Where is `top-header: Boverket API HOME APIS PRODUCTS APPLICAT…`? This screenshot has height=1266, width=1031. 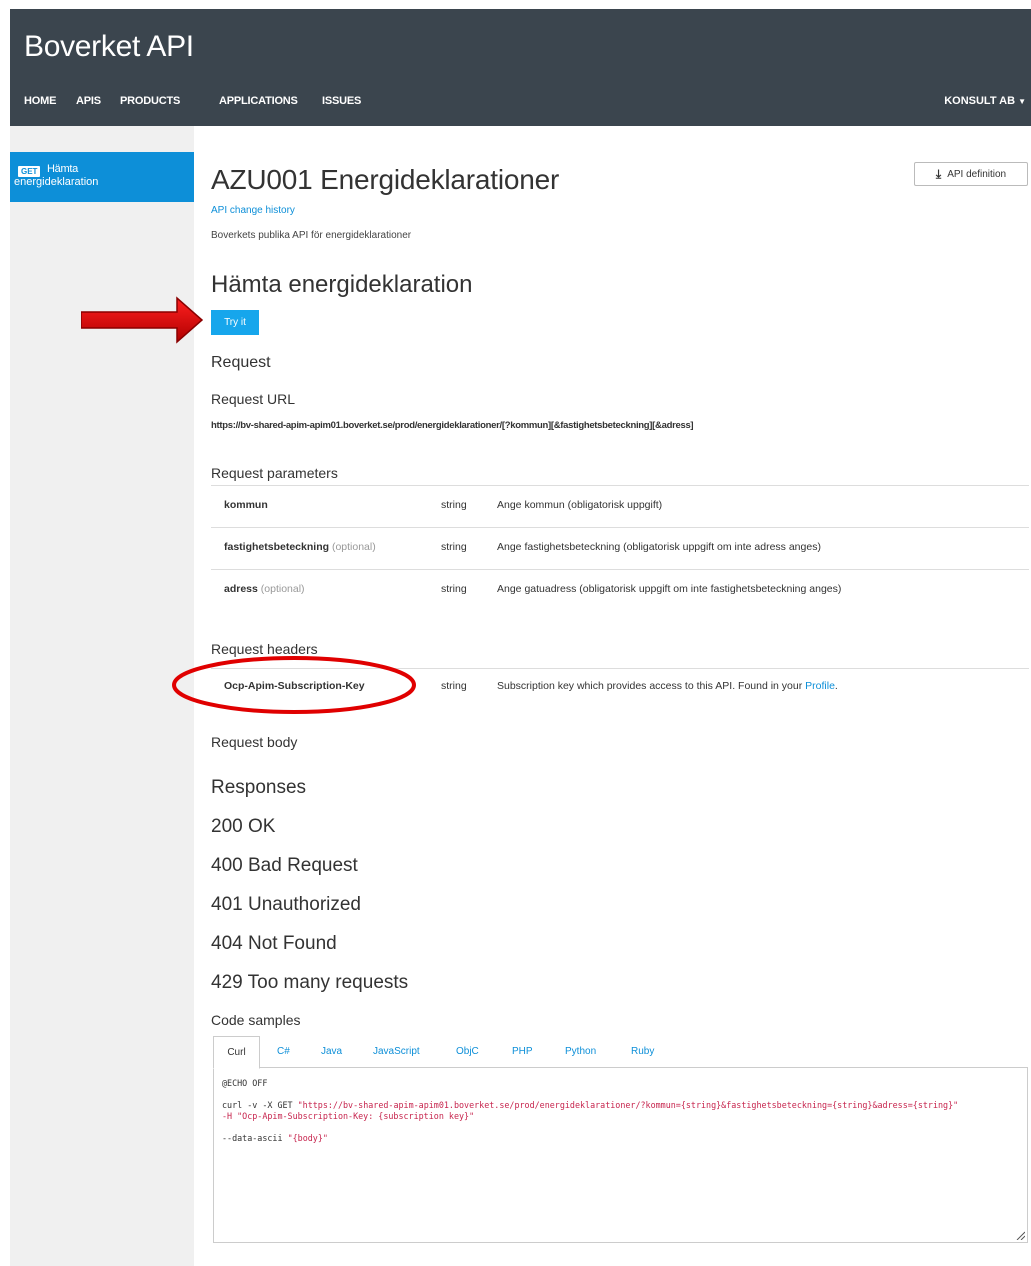
top-header: Boverket API HOME APIS PRODUCTS APPLICAT… is located at coordinates (520, 67).